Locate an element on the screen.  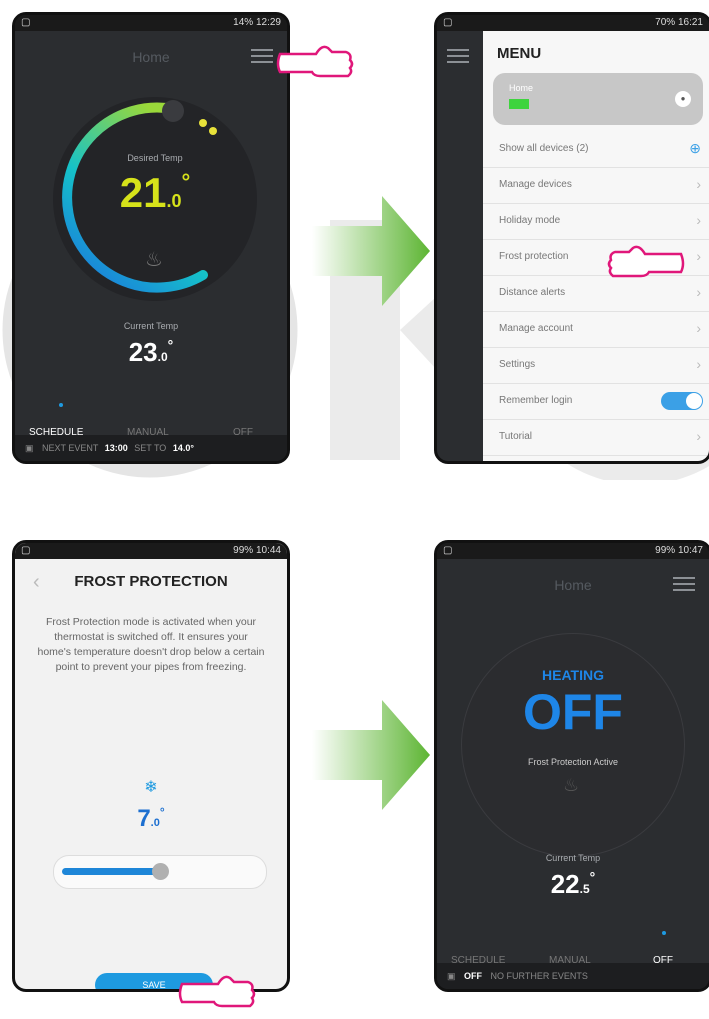
set-to-value: 14.0° is located at coordinates (183, 448).